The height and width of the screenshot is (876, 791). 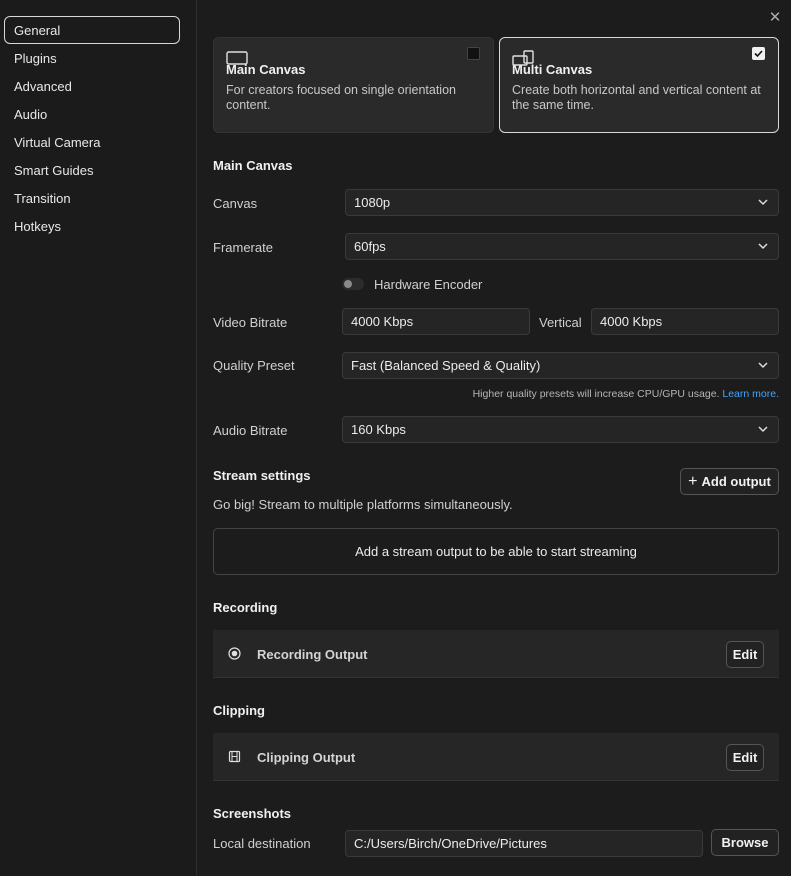 What do you see at coordinates (92, 226) in the screenshot?
I see `sidebar-item-hotkeys: Hotkeys` at bounding box center [92, 226].